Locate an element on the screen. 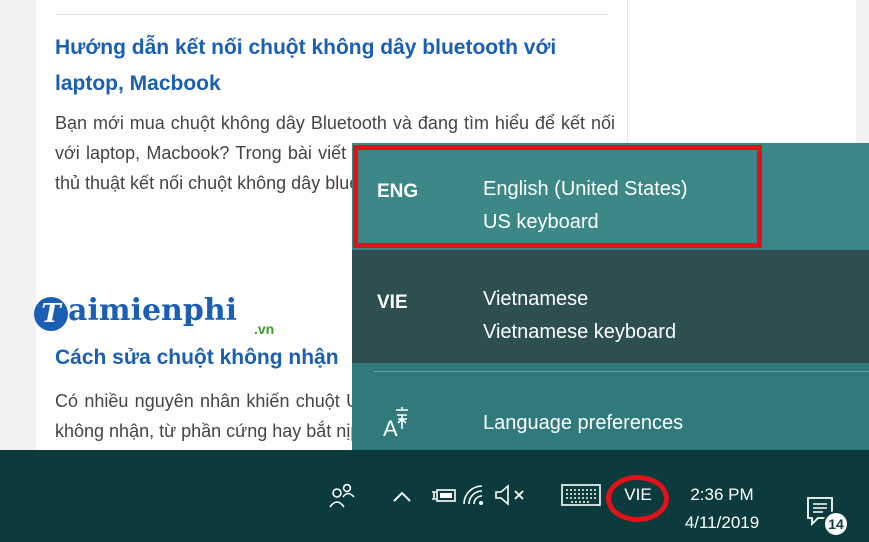 Image resolution: width=869 pixels, height=542 pixels. taimienphi-logo: T aimienphi .vn is located at coordinates (154, 316).